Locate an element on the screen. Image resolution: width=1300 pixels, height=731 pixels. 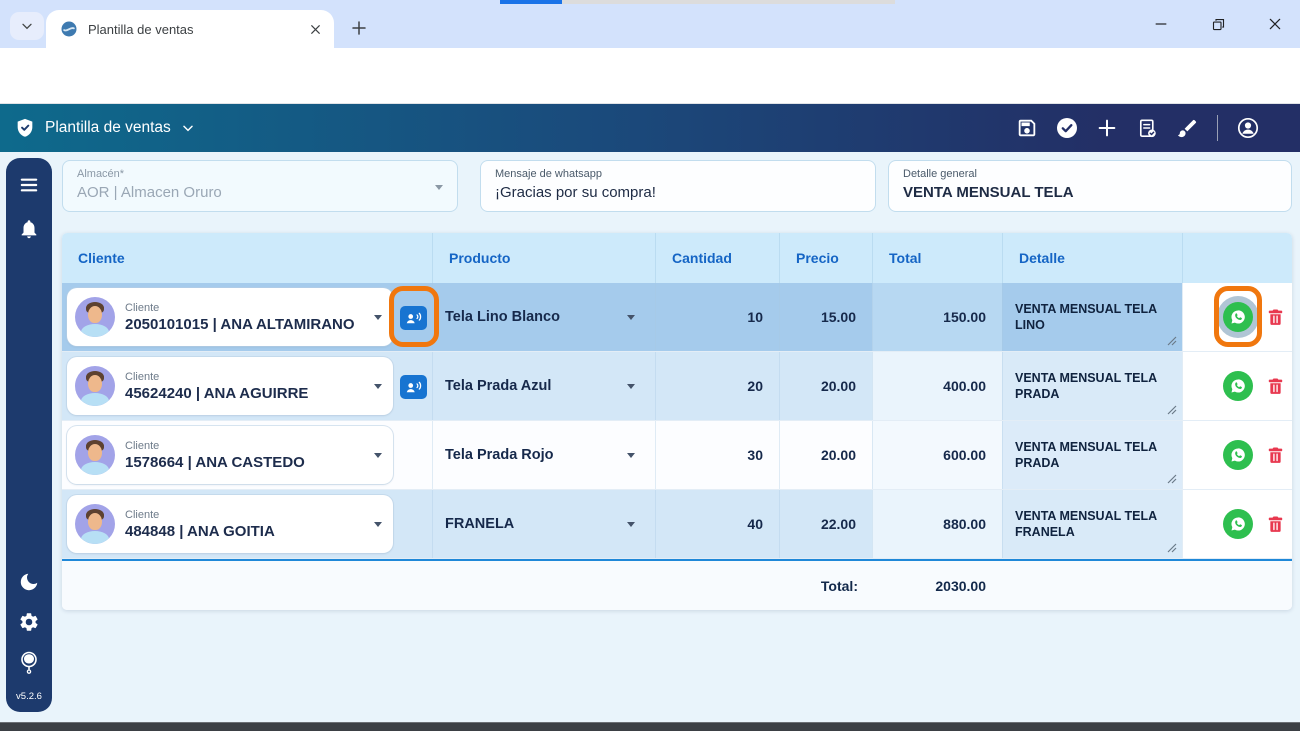
avatar is located at coordinates (95, 317).